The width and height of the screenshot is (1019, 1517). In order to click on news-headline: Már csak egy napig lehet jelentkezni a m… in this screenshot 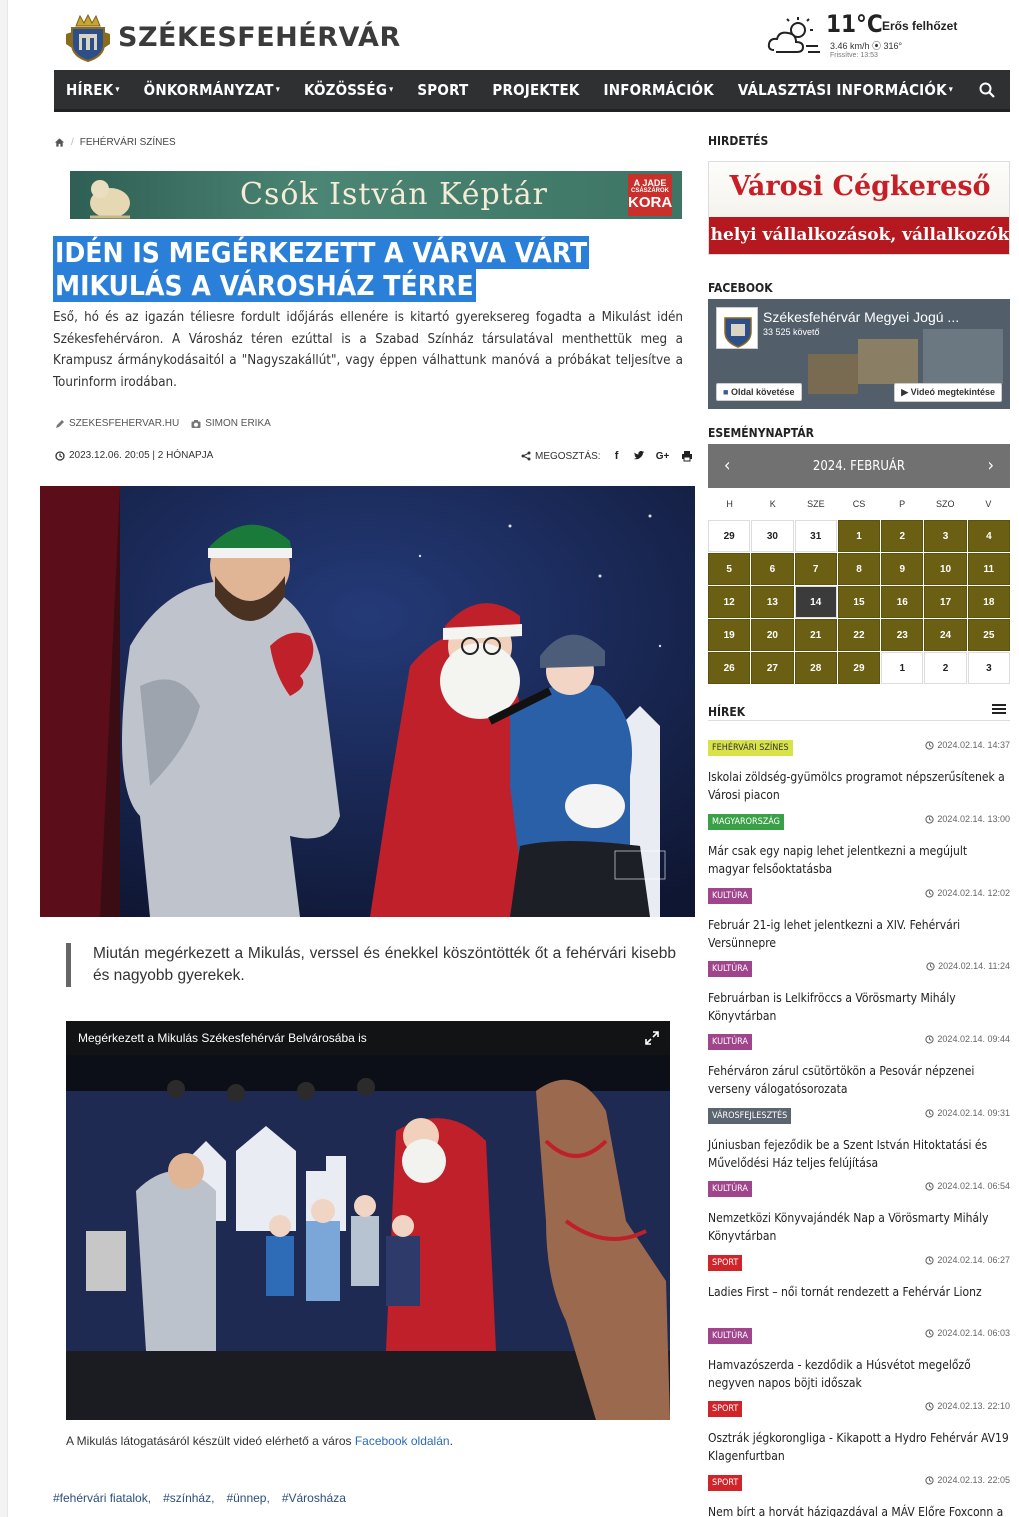, I will do `click(859, 860)`.